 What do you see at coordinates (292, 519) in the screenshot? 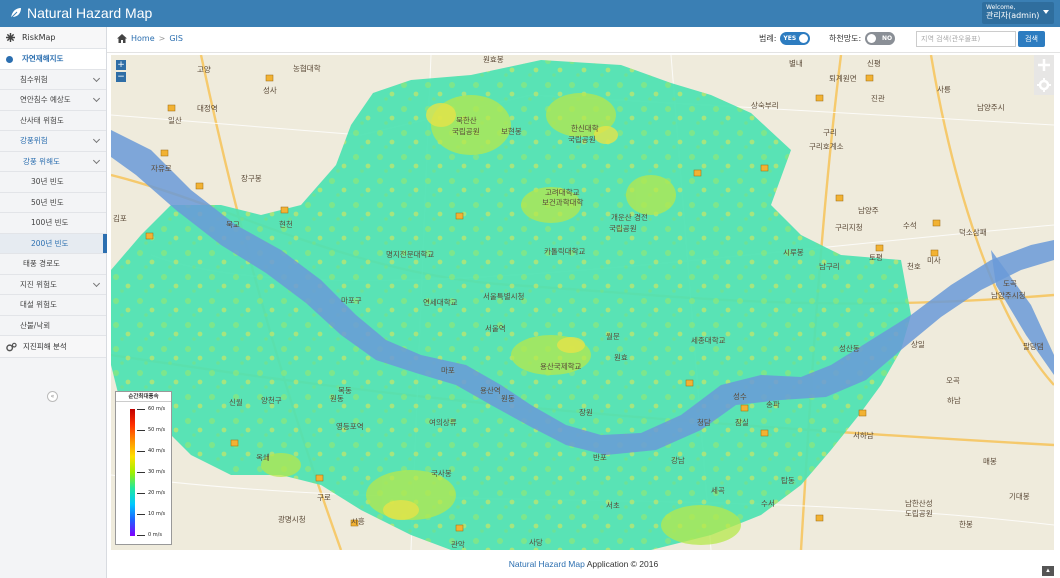
I see `map-label: 광명시청` at bounding box center [292, 519].